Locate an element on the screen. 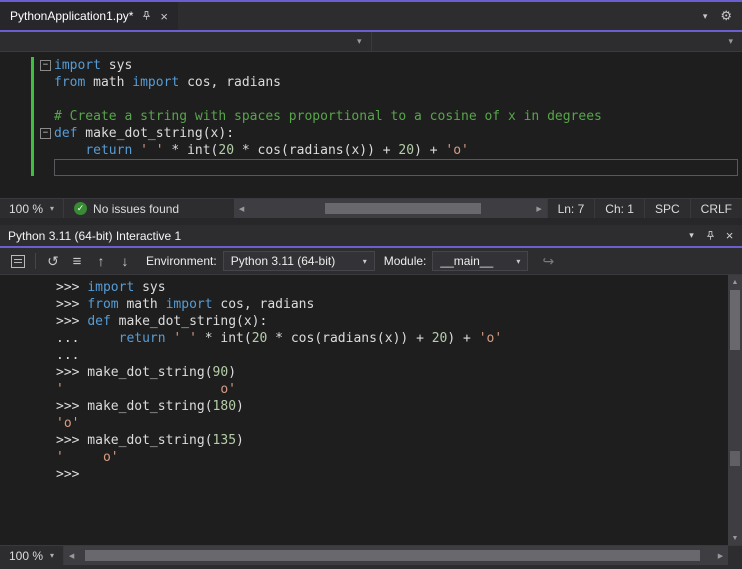  scroll-down-icon: ▼ is located at coordinates (735, 538).